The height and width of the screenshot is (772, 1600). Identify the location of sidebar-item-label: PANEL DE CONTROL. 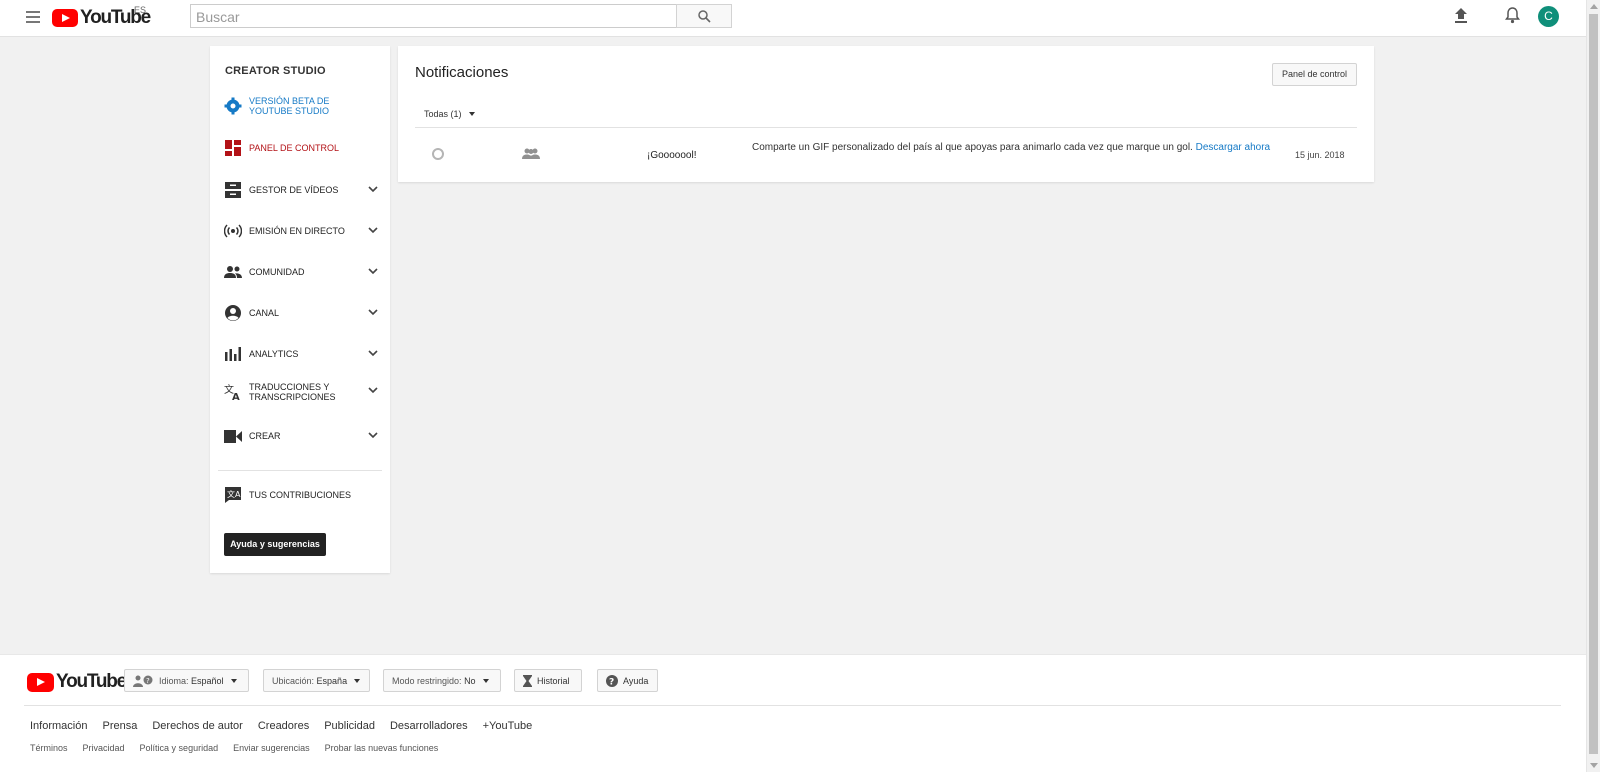
(294, 148).